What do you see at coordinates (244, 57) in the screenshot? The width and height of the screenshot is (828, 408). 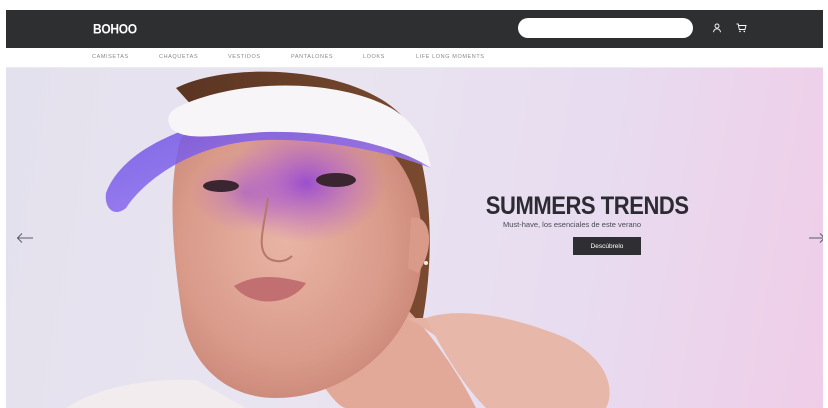 I see `nav-item-vestidos: VESTIDOS` at bounding box center [244, 57].